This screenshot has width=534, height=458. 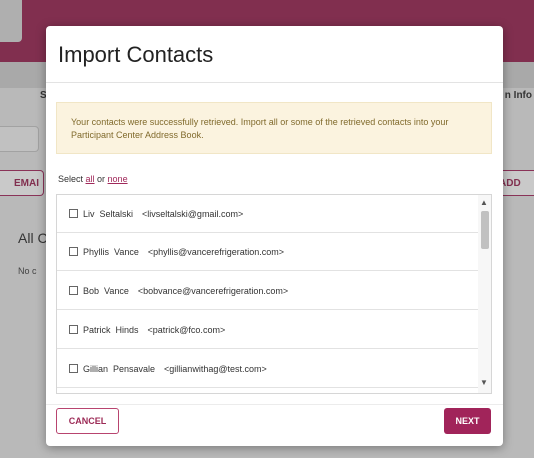 What do you see at coordinates (484, 383) in the screenshot?
I see `scroll-down-arrow-icon: ▼` at bounding box center [484, 383].